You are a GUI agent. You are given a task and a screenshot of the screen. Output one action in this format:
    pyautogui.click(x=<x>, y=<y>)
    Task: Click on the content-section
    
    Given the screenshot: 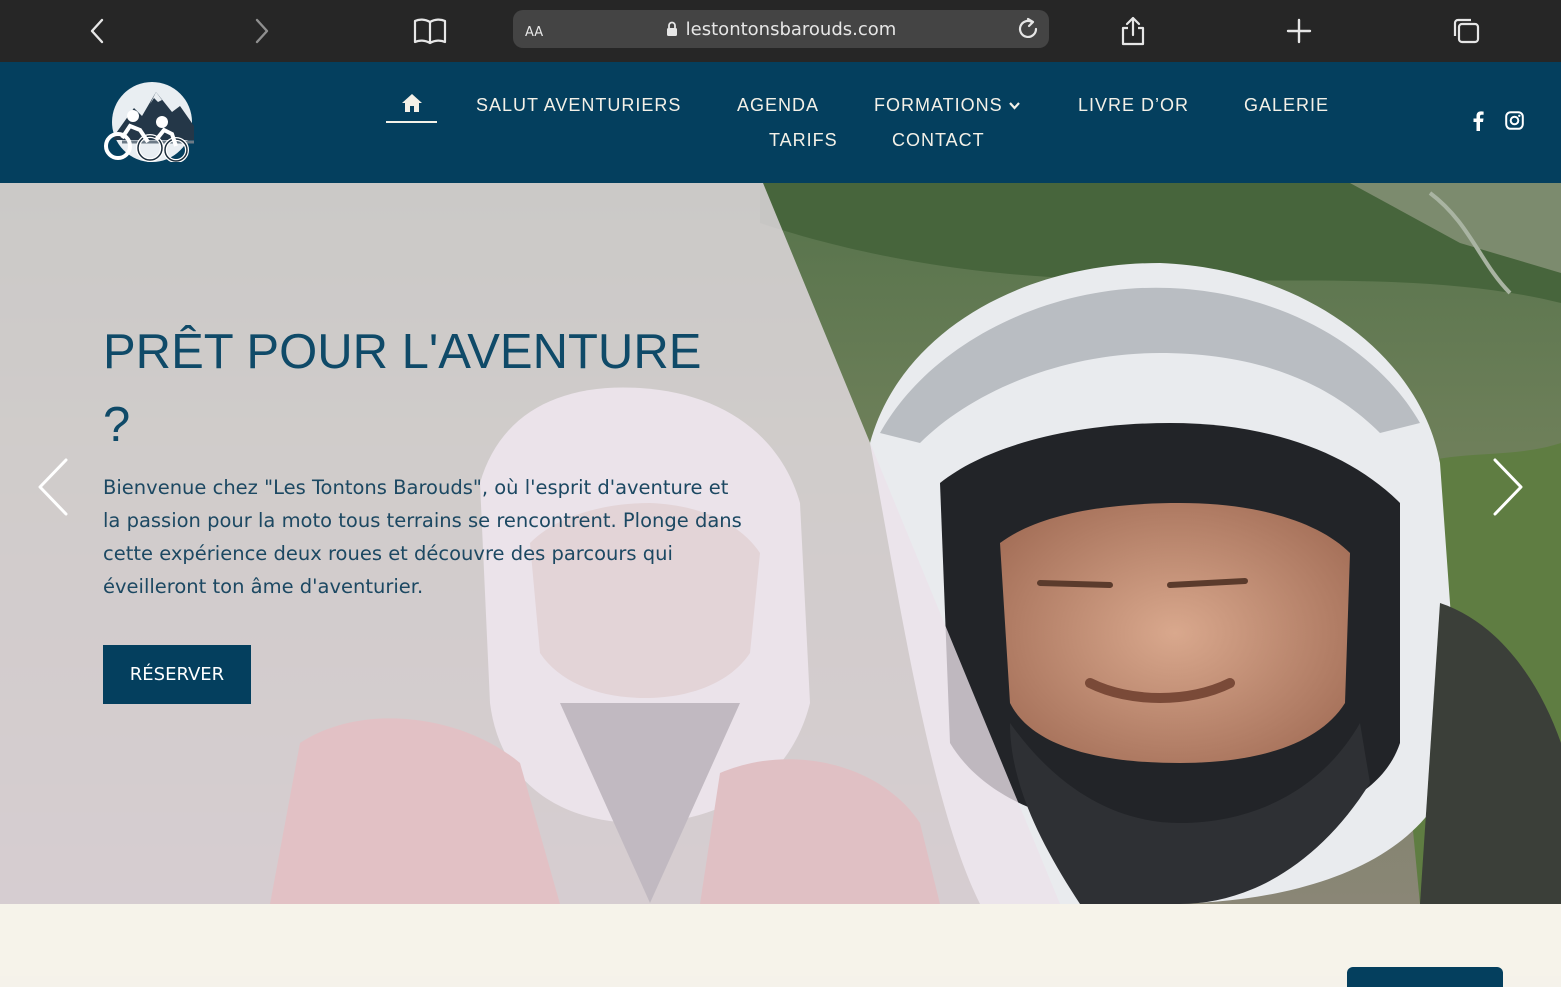 What is the action you would take?
    pyautogui.click(x=780, y=945)
    